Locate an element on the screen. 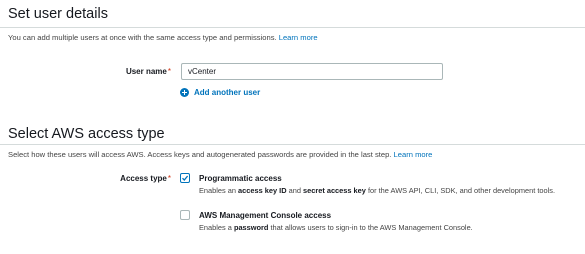 This screenshot has height=254, width=585. programmatic-desc-text: and is located at coordinates (294, 190).